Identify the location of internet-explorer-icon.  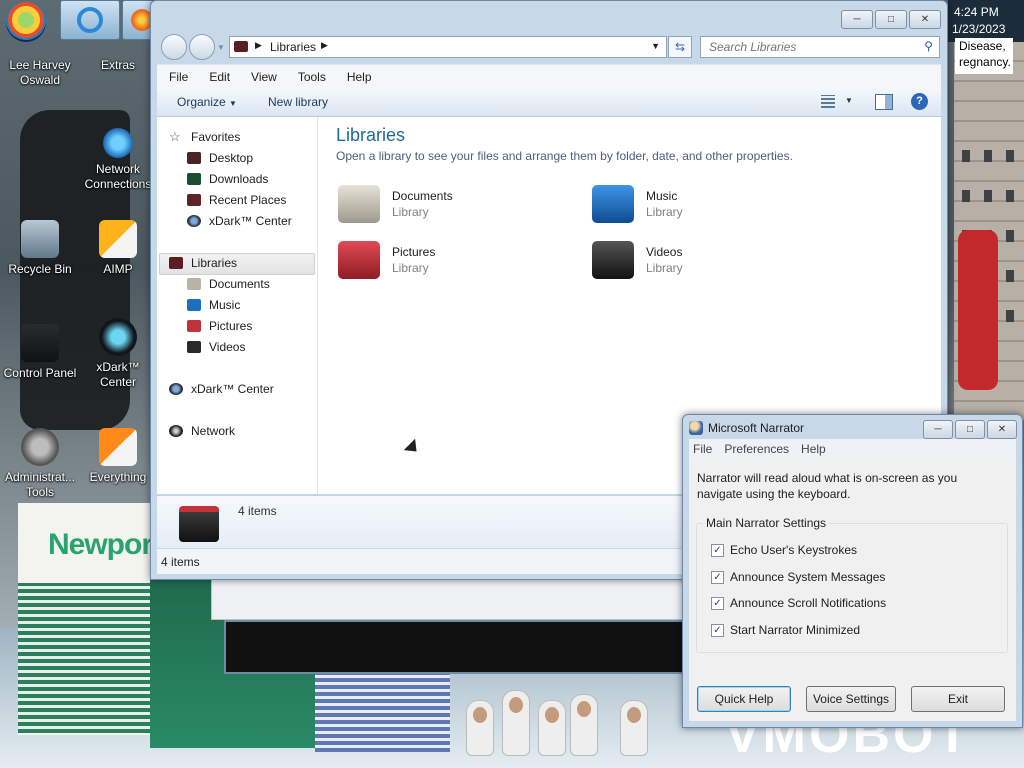
(90, 20).